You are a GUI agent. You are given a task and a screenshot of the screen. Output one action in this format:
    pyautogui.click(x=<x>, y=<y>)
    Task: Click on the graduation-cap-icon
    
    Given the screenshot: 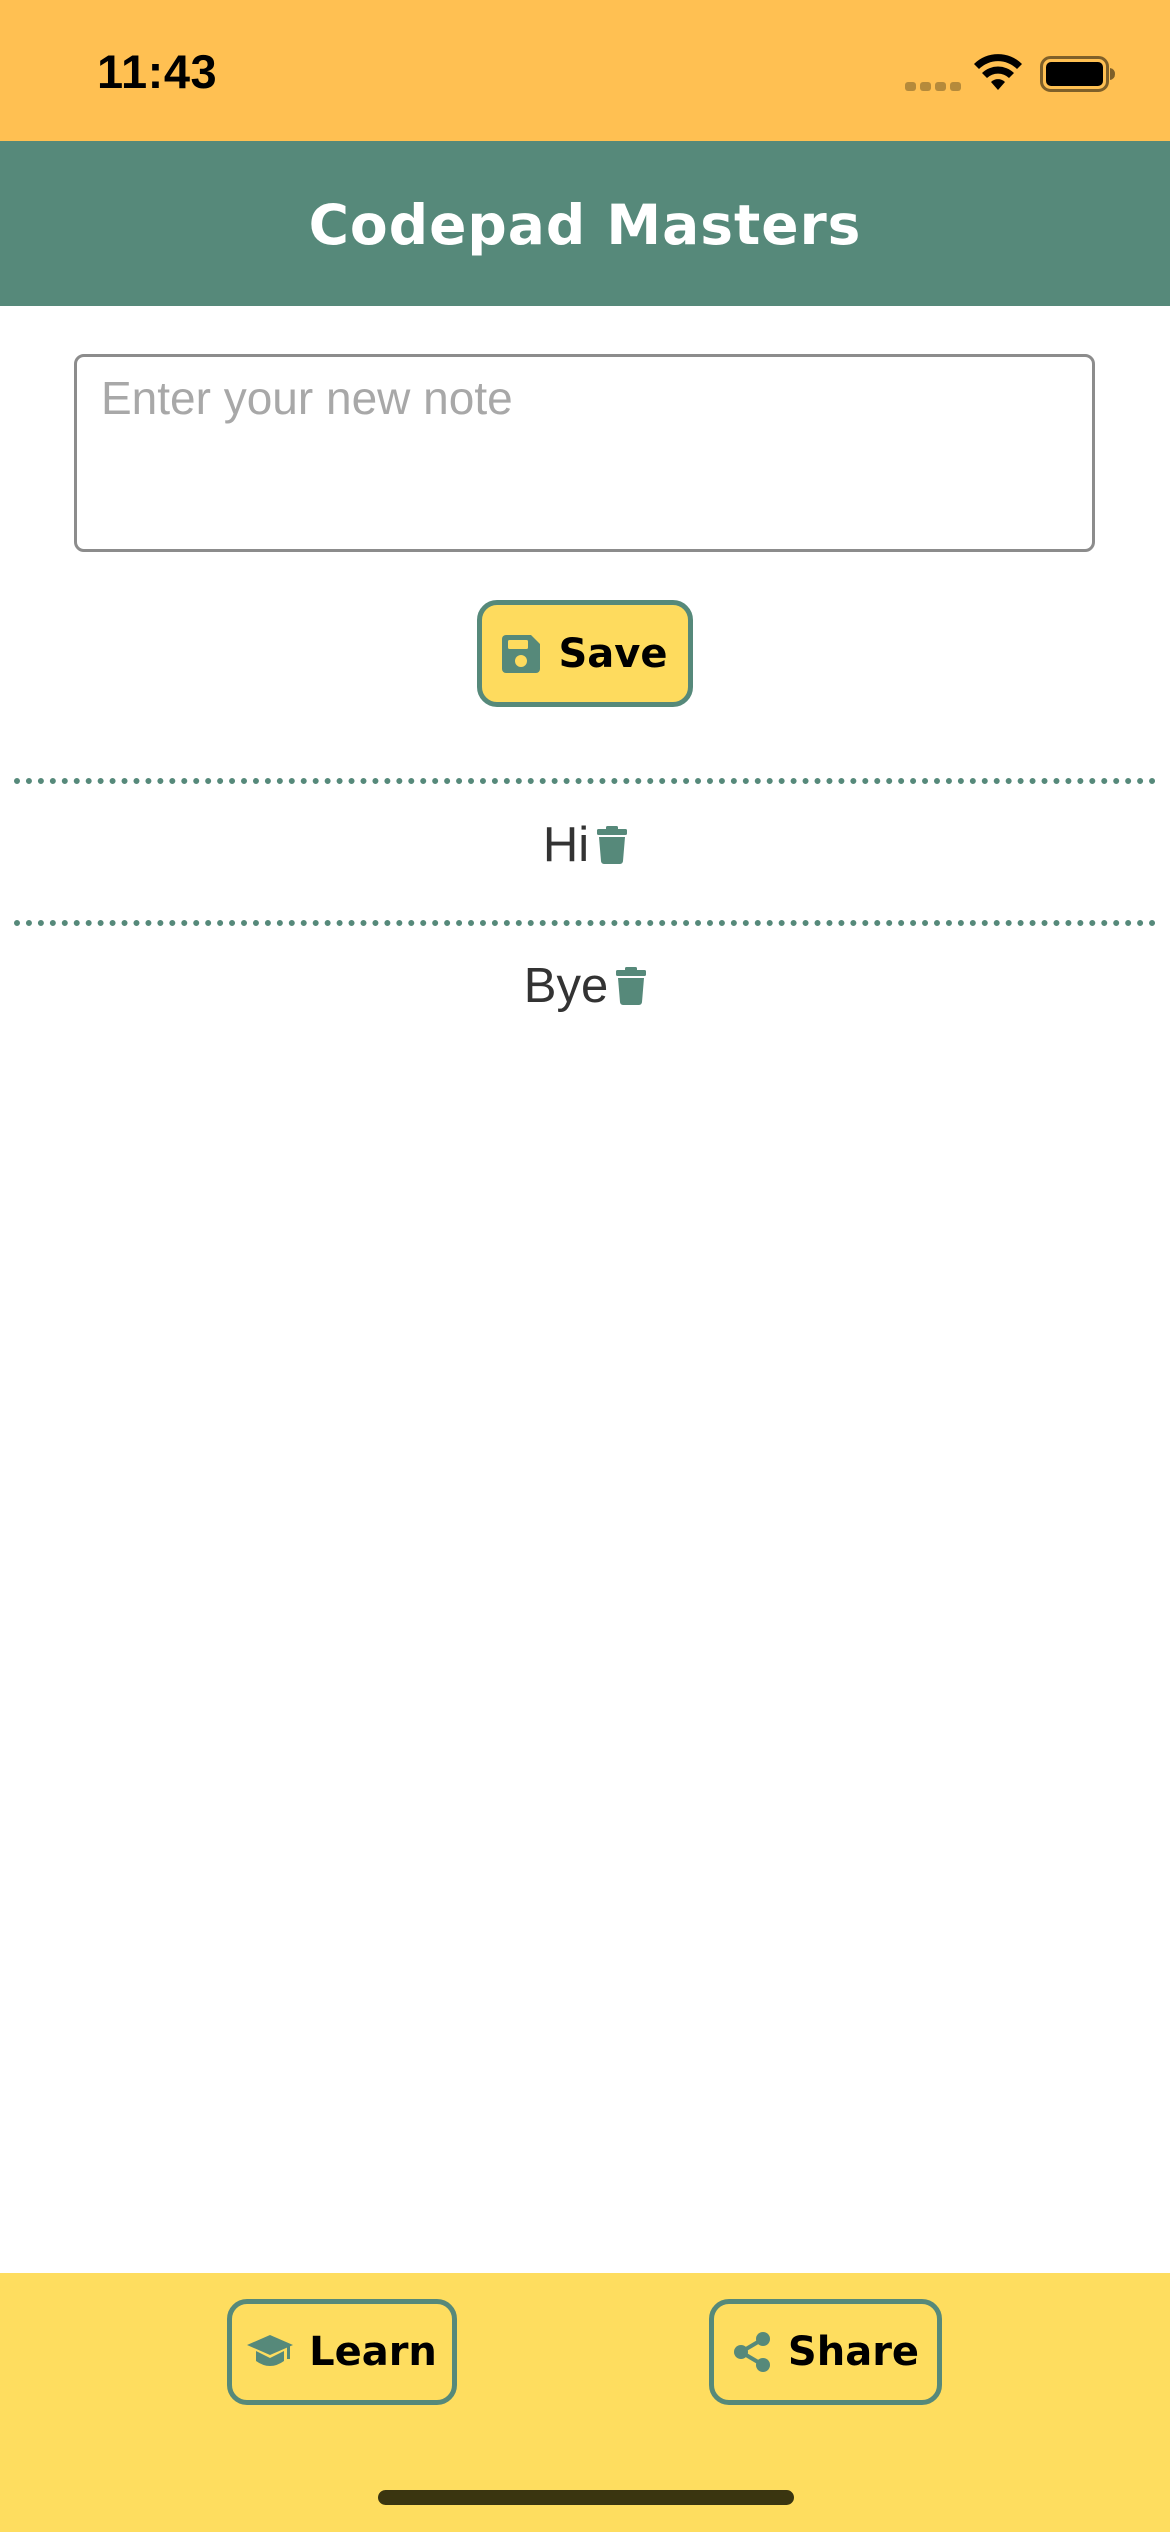 What is the action you would take?
    pyautogui.click(x=270, y=2352)
    